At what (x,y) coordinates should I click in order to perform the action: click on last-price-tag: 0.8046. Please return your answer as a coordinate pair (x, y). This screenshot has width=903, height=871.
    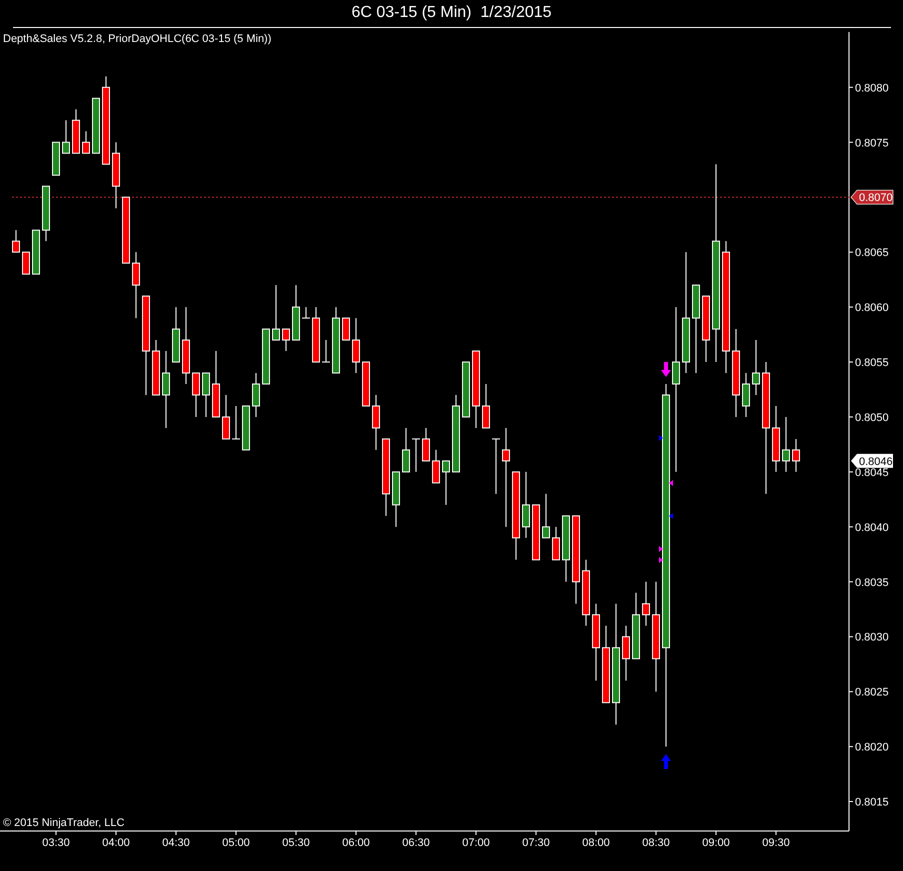
    Looking at the image, I should click on (872, 461).